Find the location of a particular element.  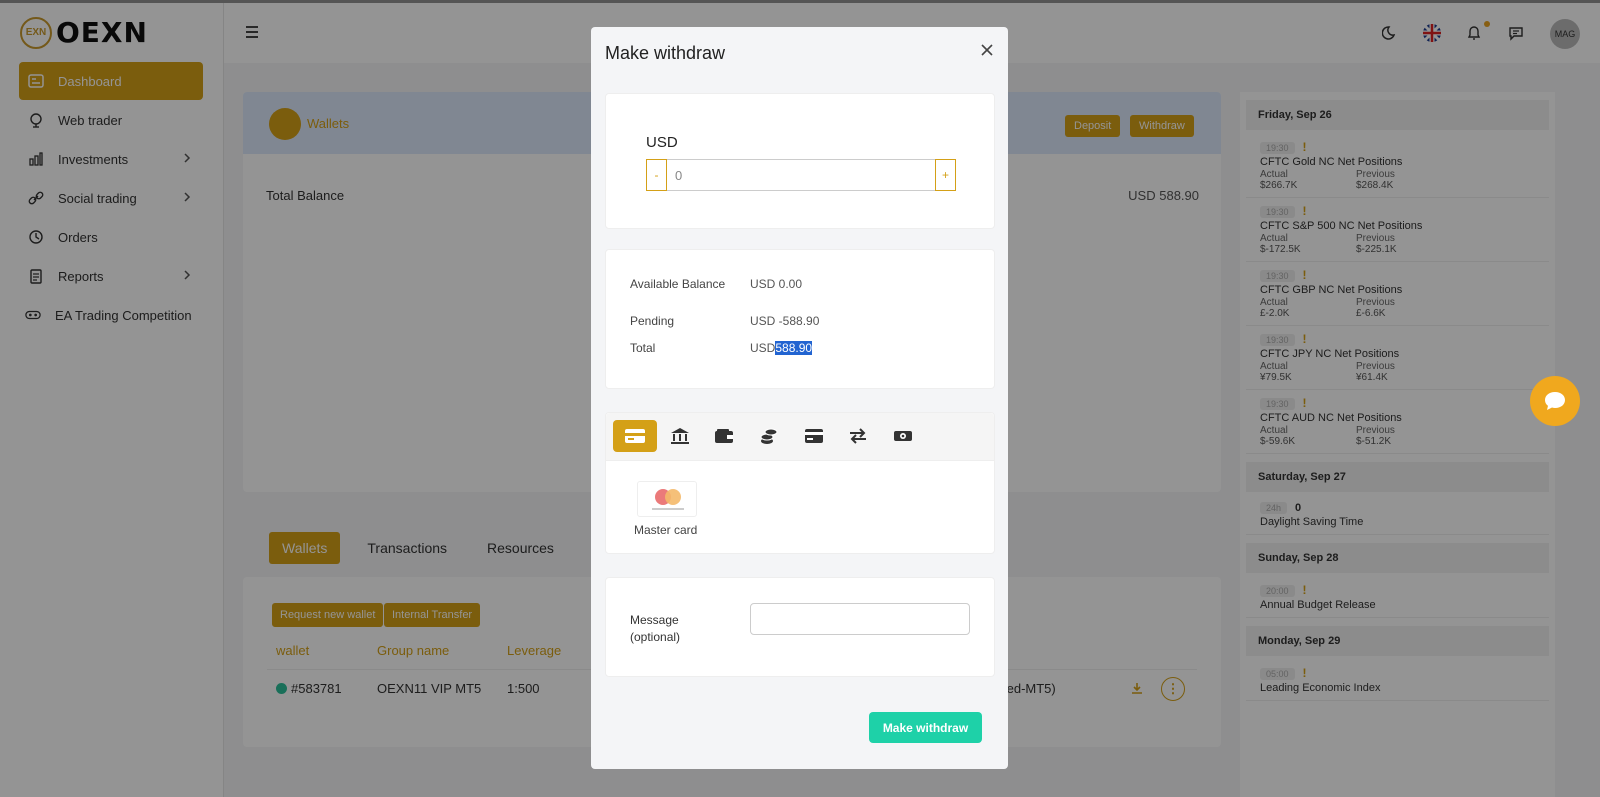

message-input is located at coordinates (860, 619).